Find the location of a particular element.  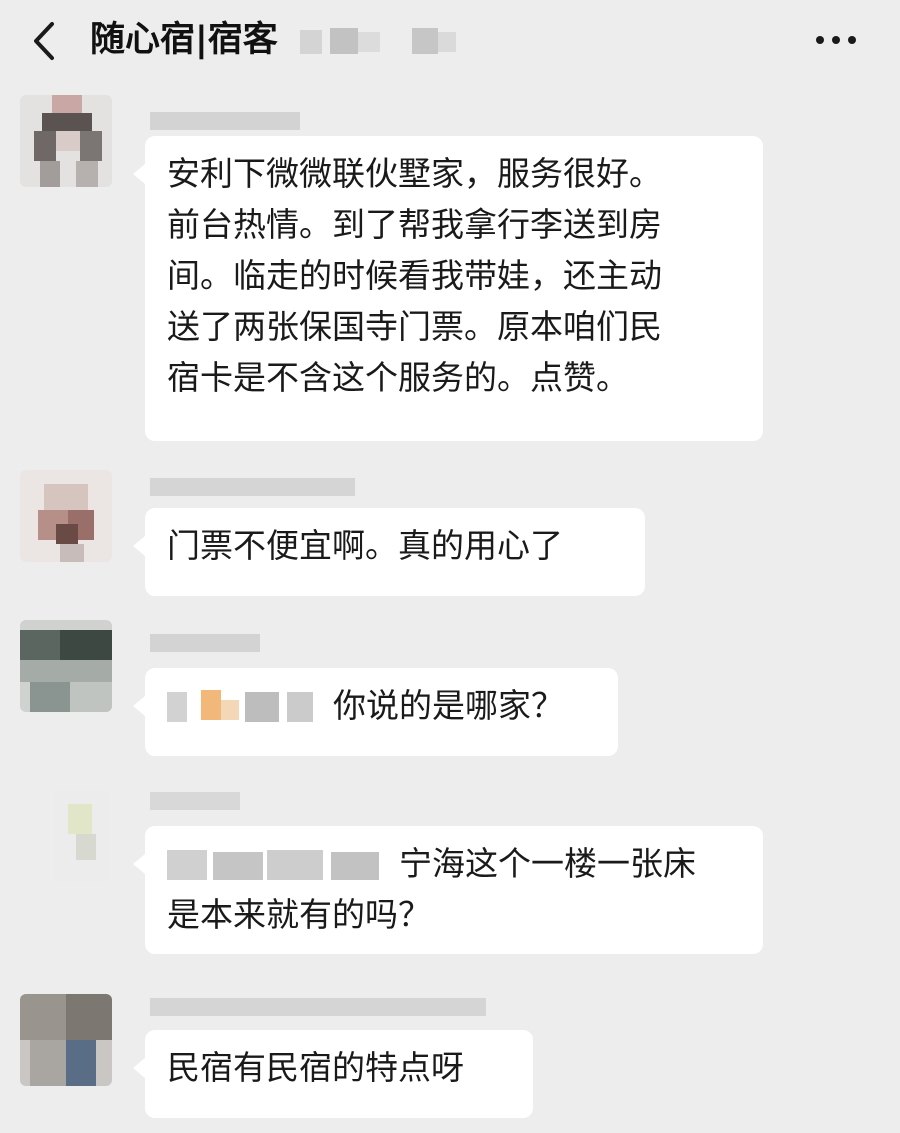

message-bubble: 宁海这个一楼一张床 是本来就有的吗？ is located at coordinates (448, 890).